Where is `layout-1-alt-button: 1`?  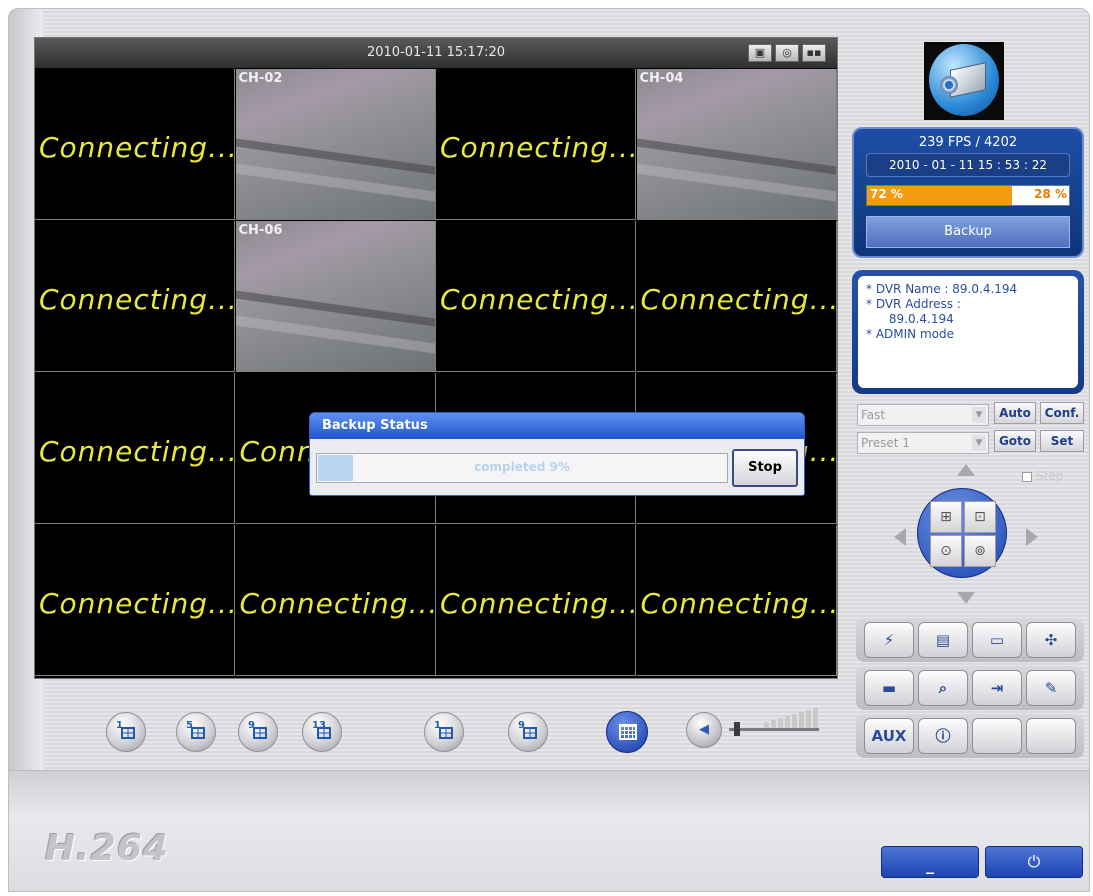 layout-1-alt-button: 1 is located at coordinates (444, 732).